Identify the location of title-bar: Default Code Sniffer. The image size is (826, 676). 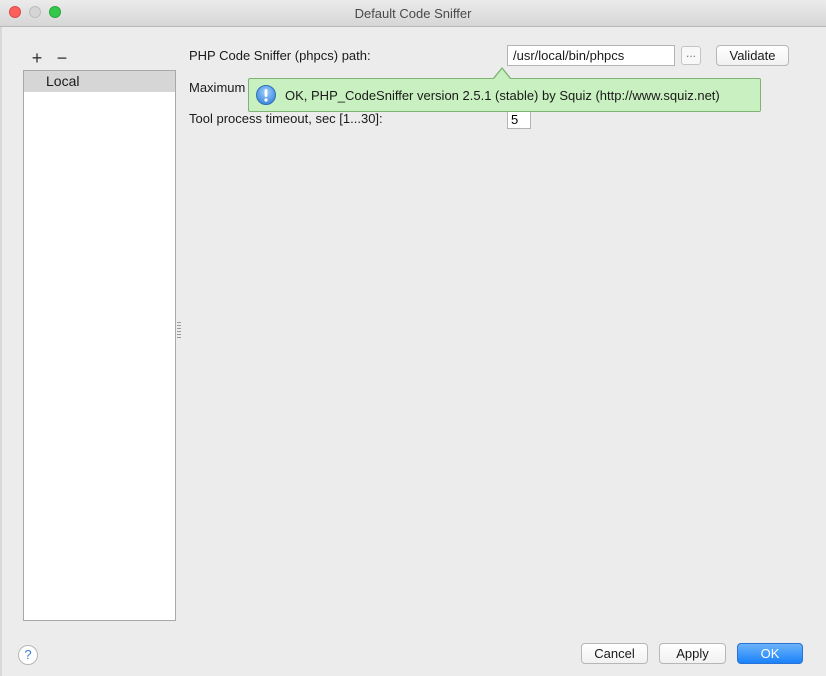
(413, 13).